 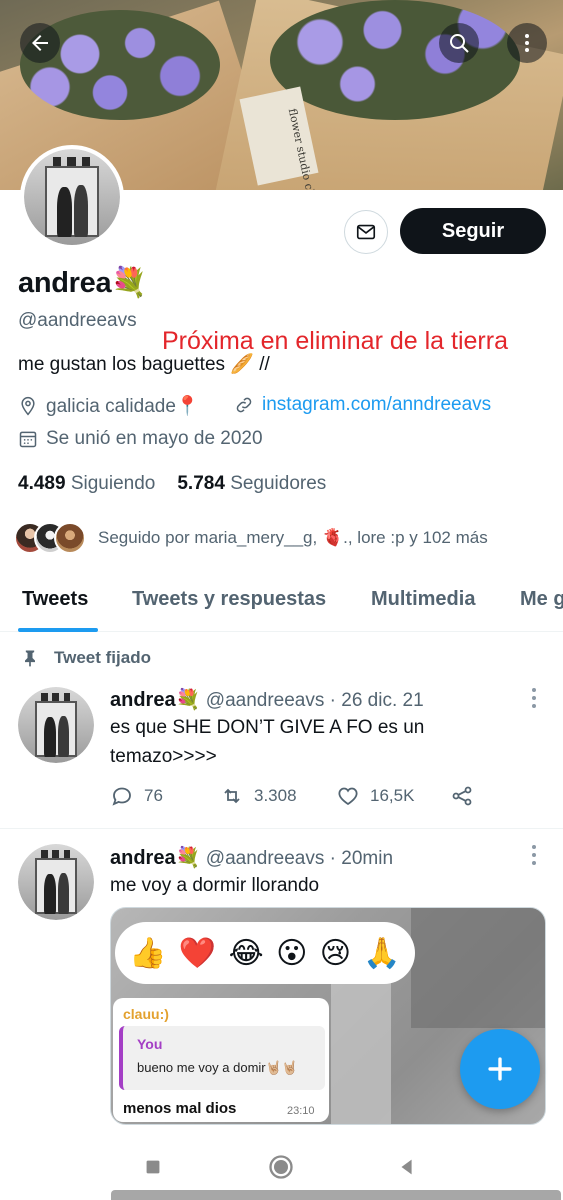 I want to click on reaction-emoji: 😮, so click(x=292, y=953).